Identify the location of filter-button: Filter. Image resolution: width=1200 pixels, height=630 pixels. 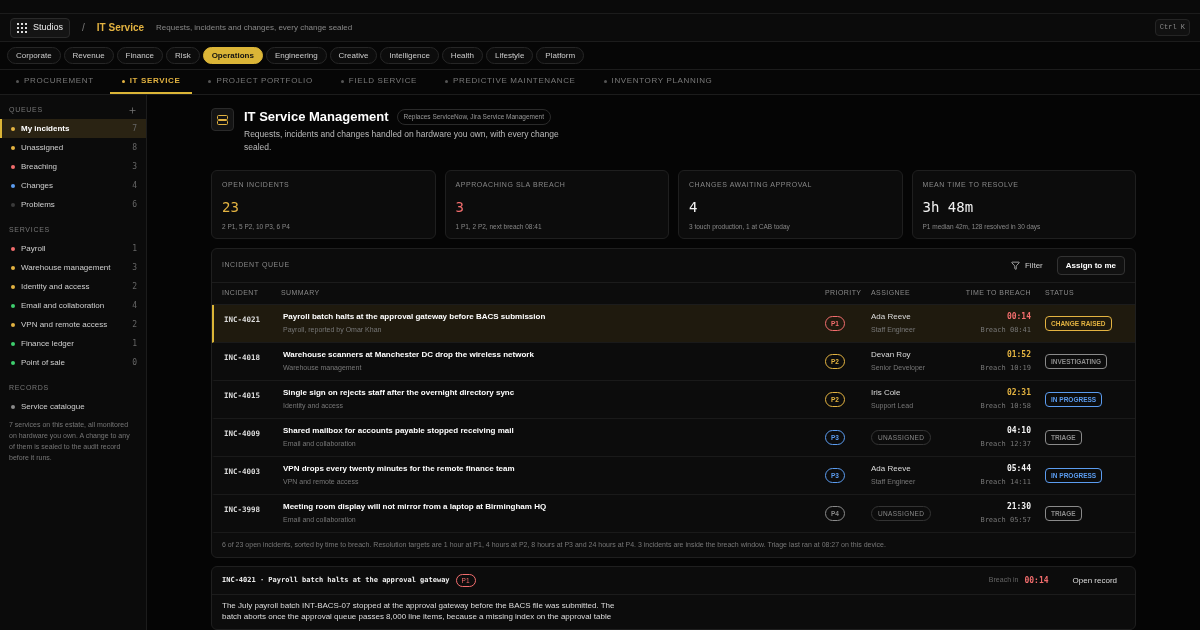
(1027, 265).